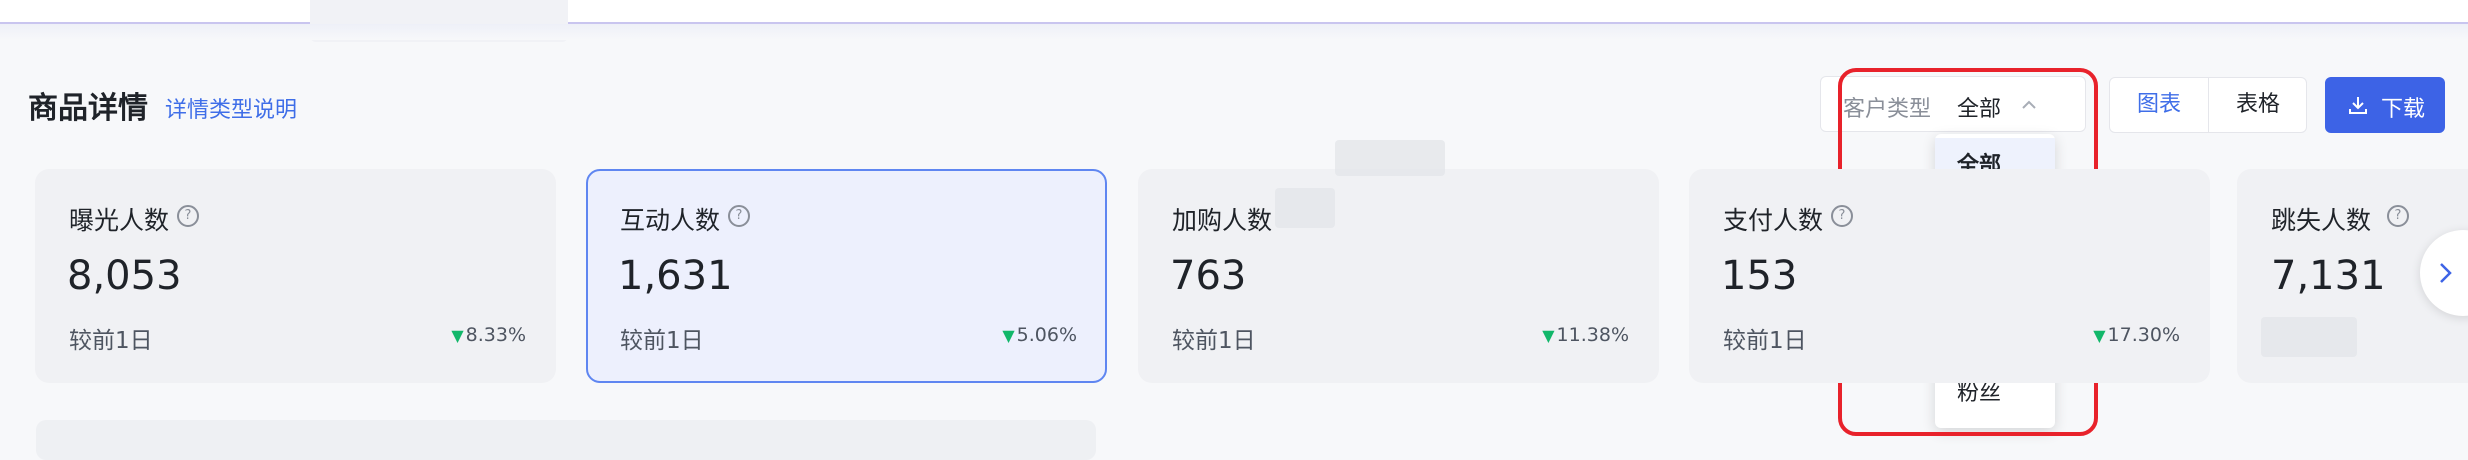  Describe the element at coordinates (846, 276) in the screenshot. I see `metric-card-interaction: 互动人数 ? 1,631 较前1日 ▼ 5.06%` at that location.